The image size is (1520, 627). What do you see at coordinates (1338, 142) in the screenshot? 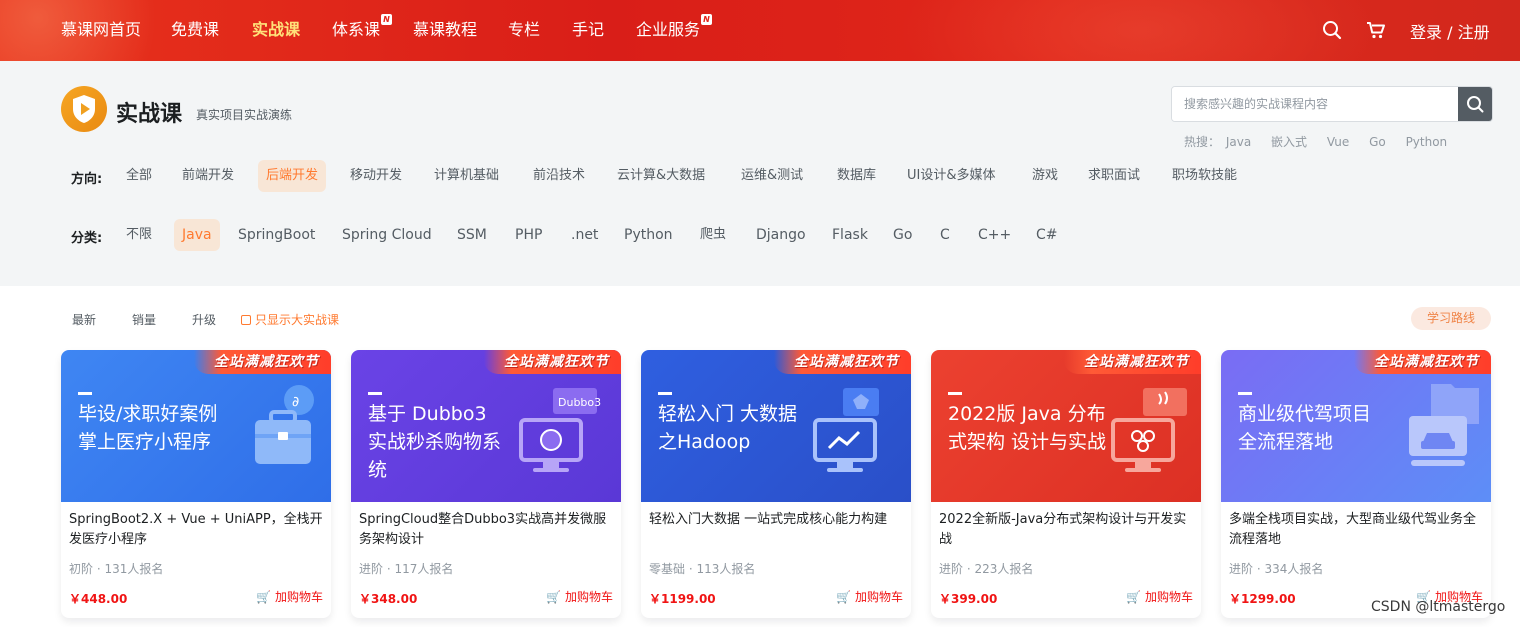
I see `hot-search-word: Vue` at bounding box center [1338, 142].